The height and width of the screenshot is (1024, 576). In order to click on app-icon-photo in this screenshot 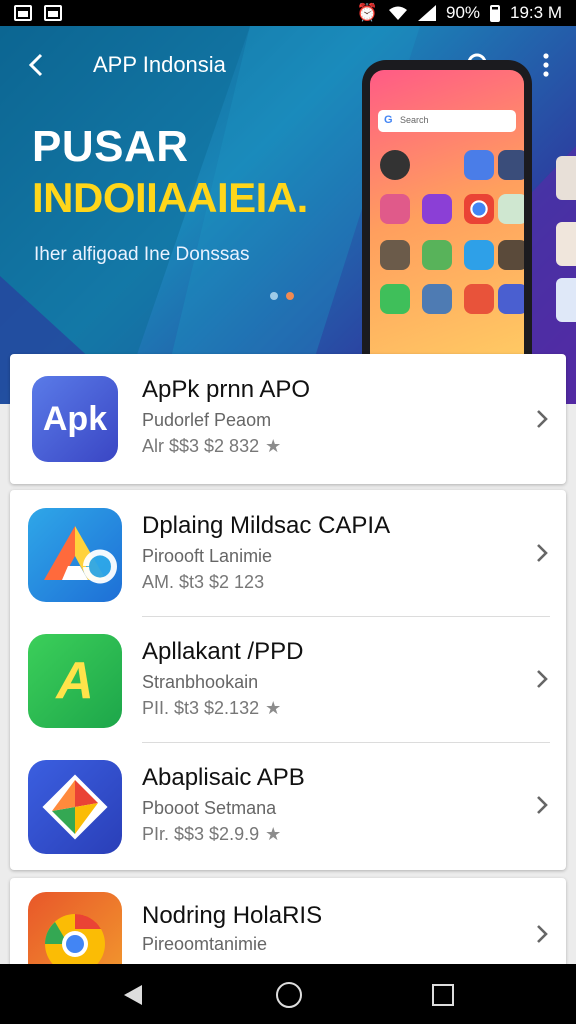, I will do `click(395, 165)`.